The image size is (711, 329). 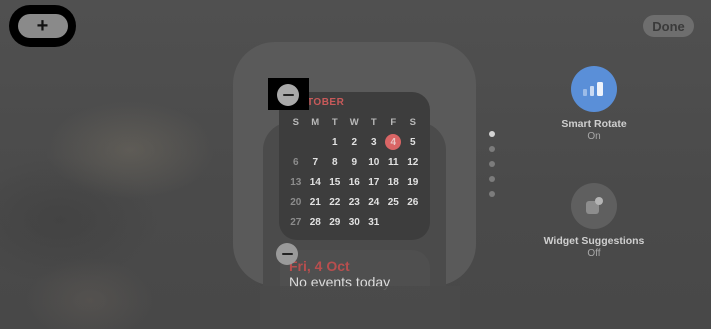 What do you see at coordinates (393, 162) in the screenshot?
I see `calendar-day: 11` at bounding box center [393, 162].